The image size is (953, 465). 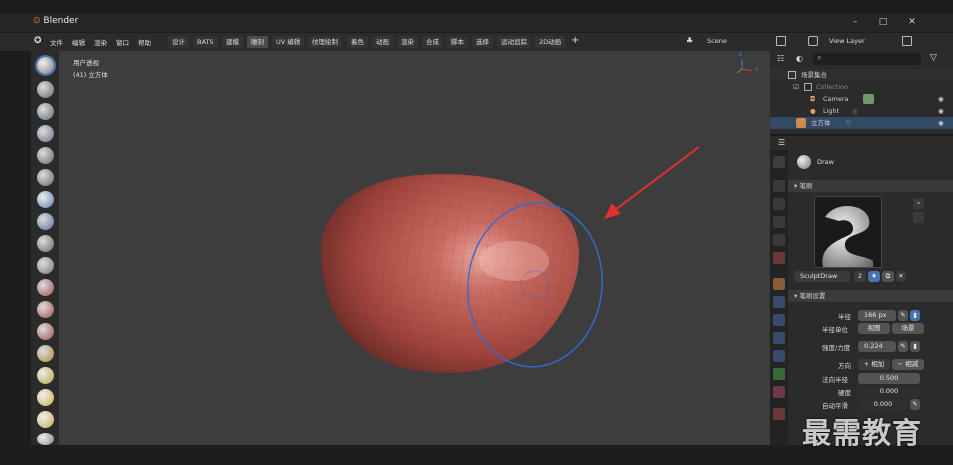 What do you see at coordinates (781, 41) in the screenshot?
I see `new-scene-icon` at bounding box center [781, 41].